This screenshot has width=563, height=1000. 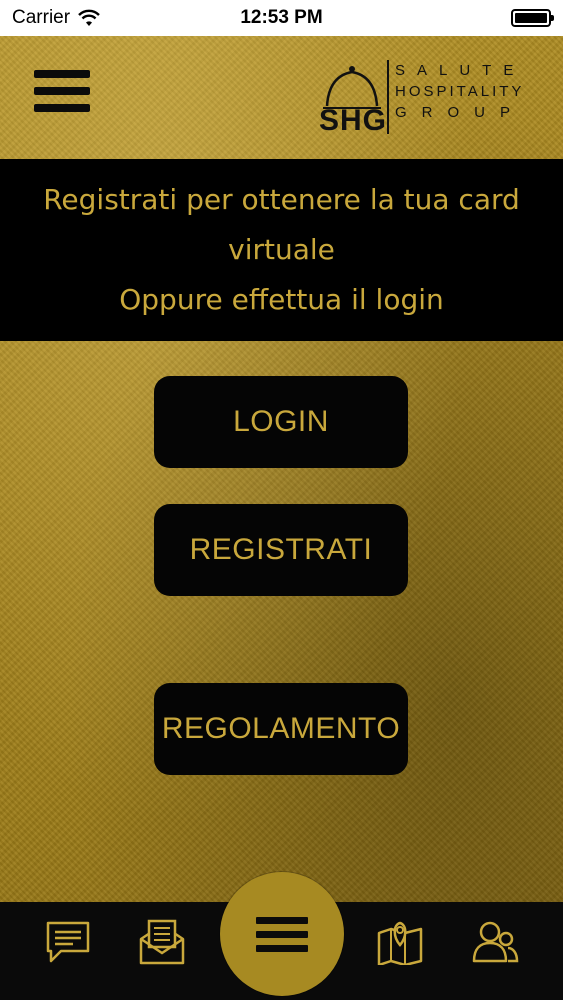 I want to click on logo-words: SALUTE HOSPITALITY GROUP, so click(x=460, y=91).